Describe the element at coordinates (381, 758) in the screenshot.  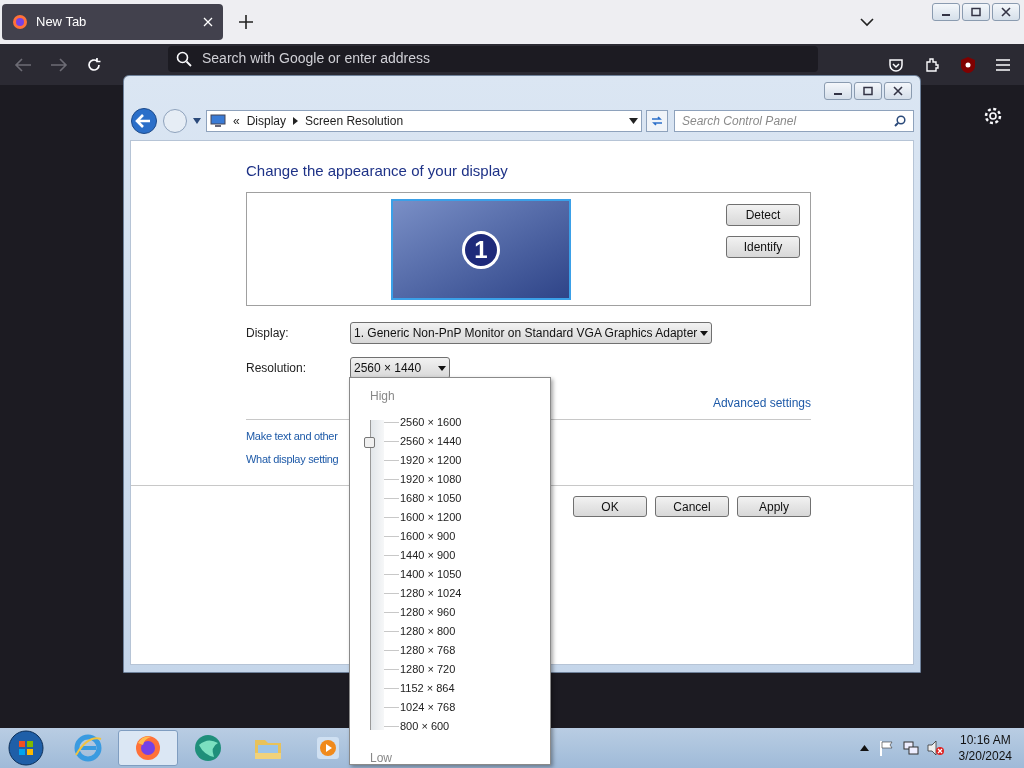
I see `low-label: Low` at that location.